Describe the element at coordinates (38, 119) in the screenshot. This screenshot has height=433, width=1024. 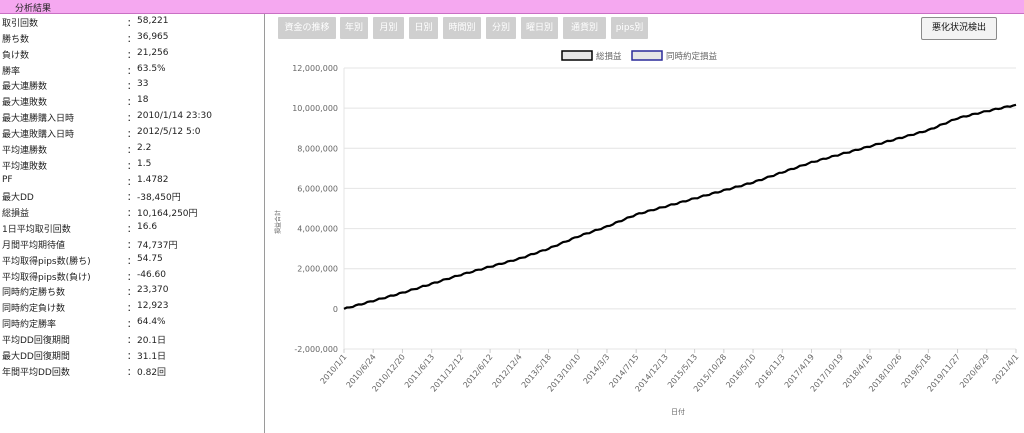
I see `stat-label: 最大連勝購入日時` at that location.